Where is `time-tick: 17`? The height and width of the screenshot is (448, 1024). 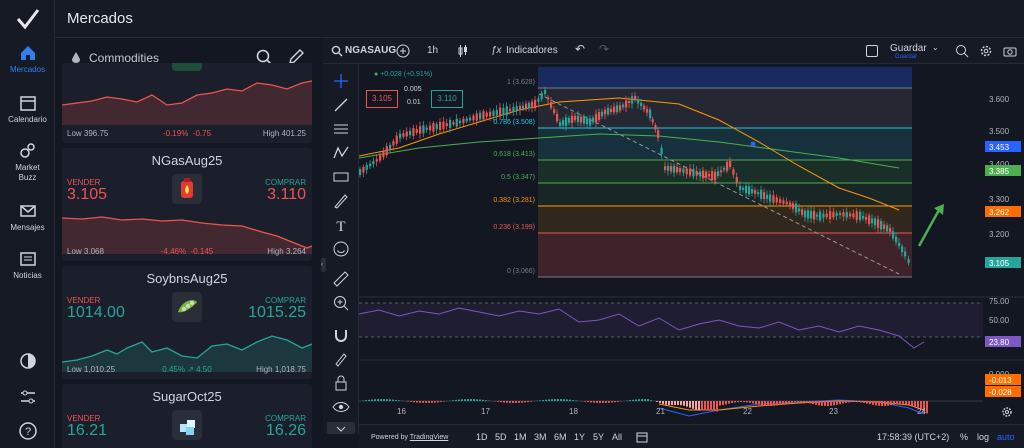 time-tick: 17 is located at coordinates (485, 411).